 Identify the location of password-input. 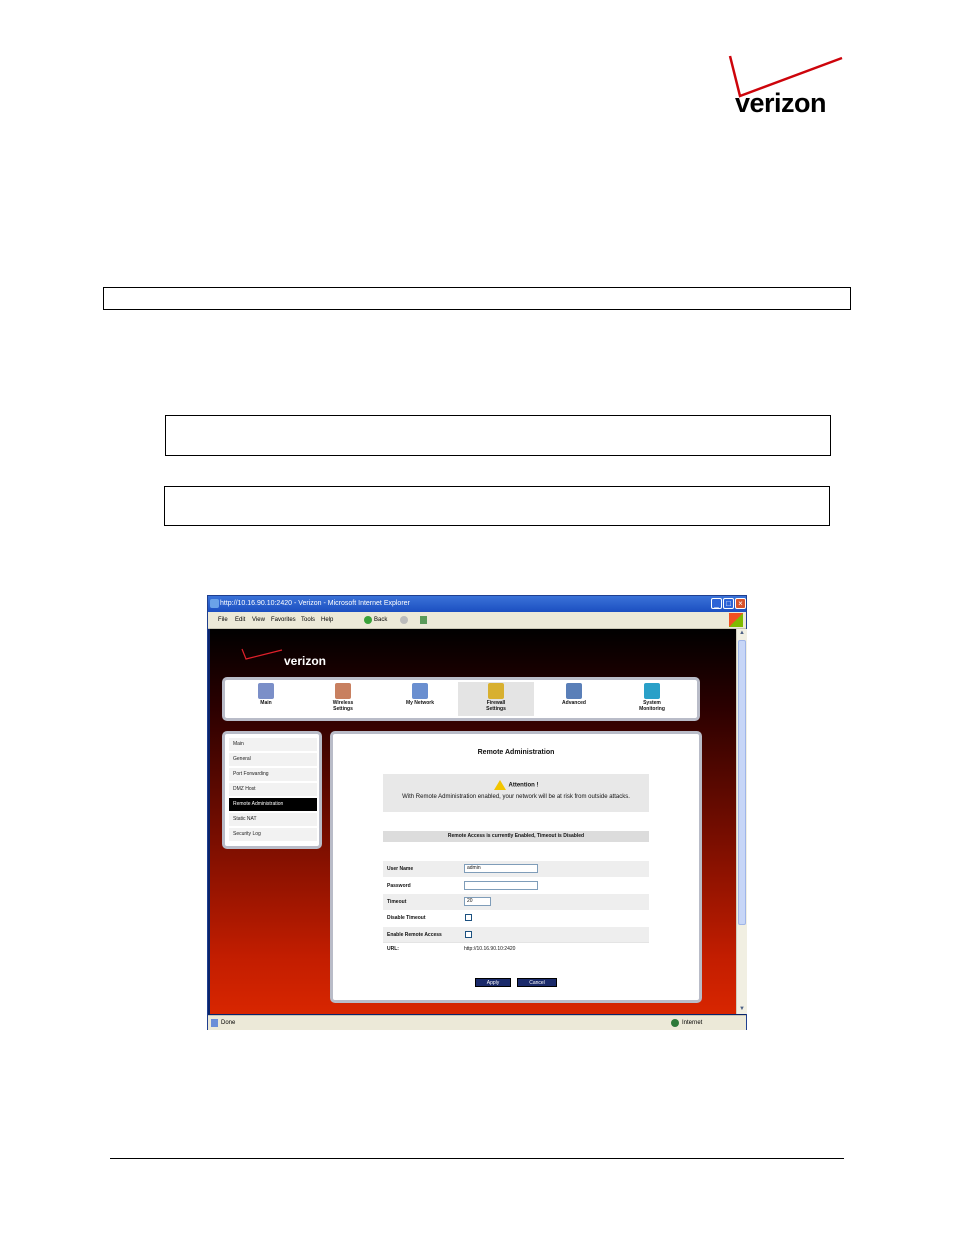
(501, 885).